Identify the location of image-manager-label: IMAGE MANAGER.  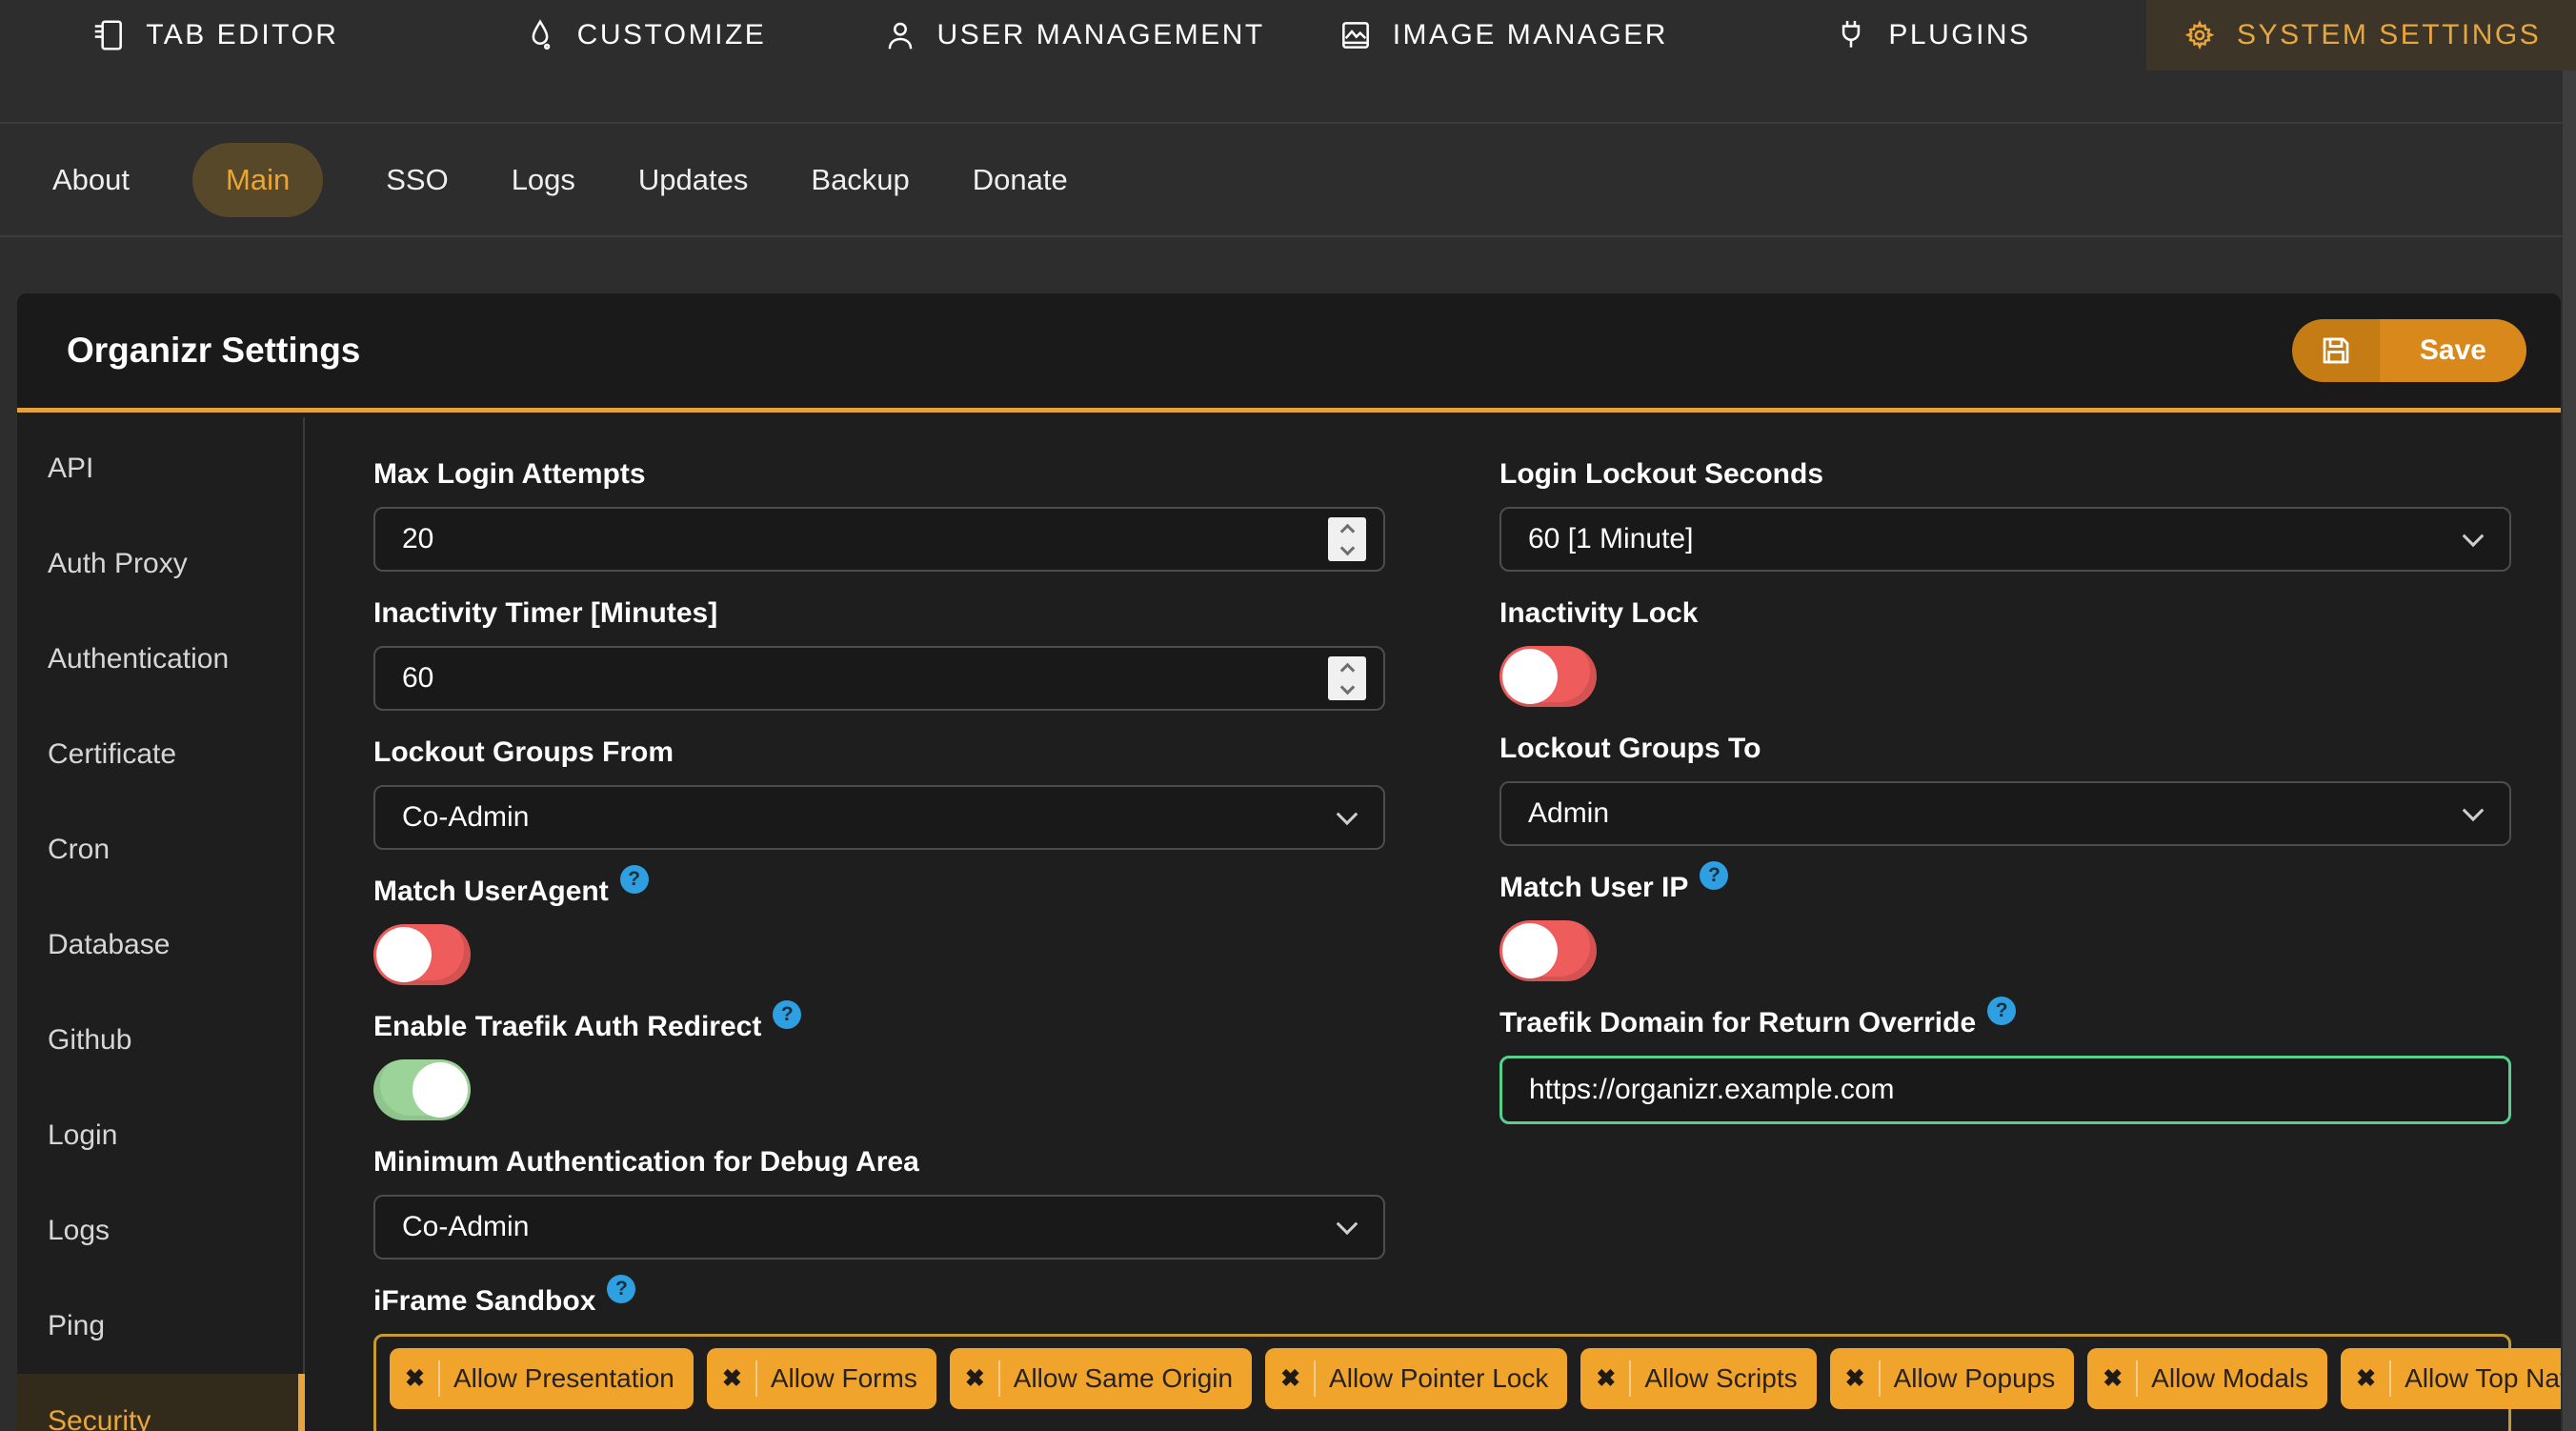
(1530, 34).